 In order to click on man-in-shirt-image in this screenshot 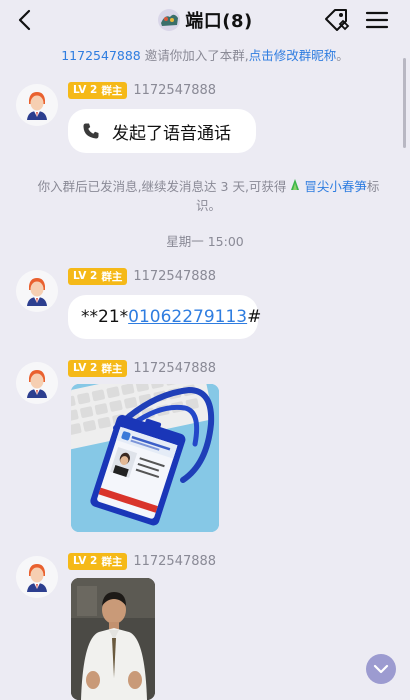, I will do `click(113, 639)`.